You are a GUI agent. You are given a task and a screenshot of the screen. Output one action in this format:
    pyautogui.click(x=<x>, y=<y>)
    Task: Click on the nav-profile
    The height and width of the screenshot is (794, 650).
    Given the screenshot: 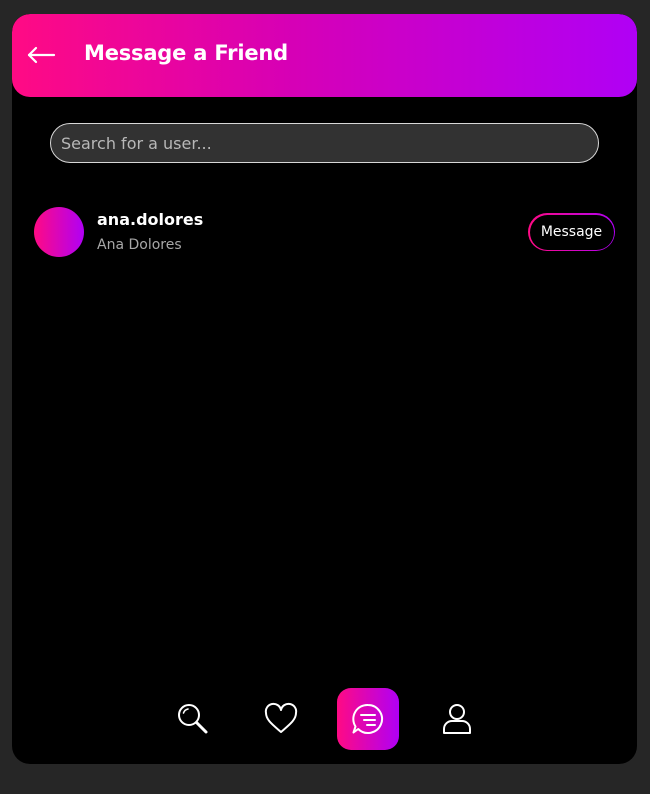 What is the action you would take?
    pyautogui.click(x=457, y=719)
    